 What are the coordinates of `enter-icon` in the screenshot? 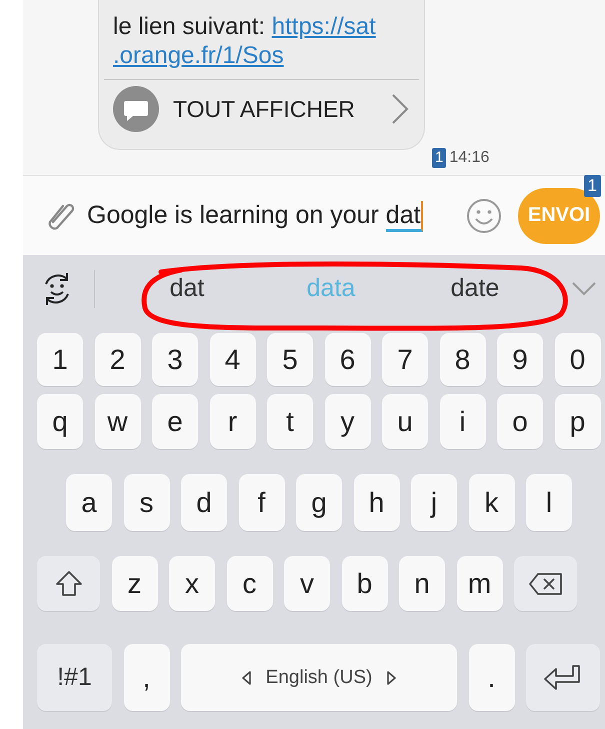 It's located at (563, 677).